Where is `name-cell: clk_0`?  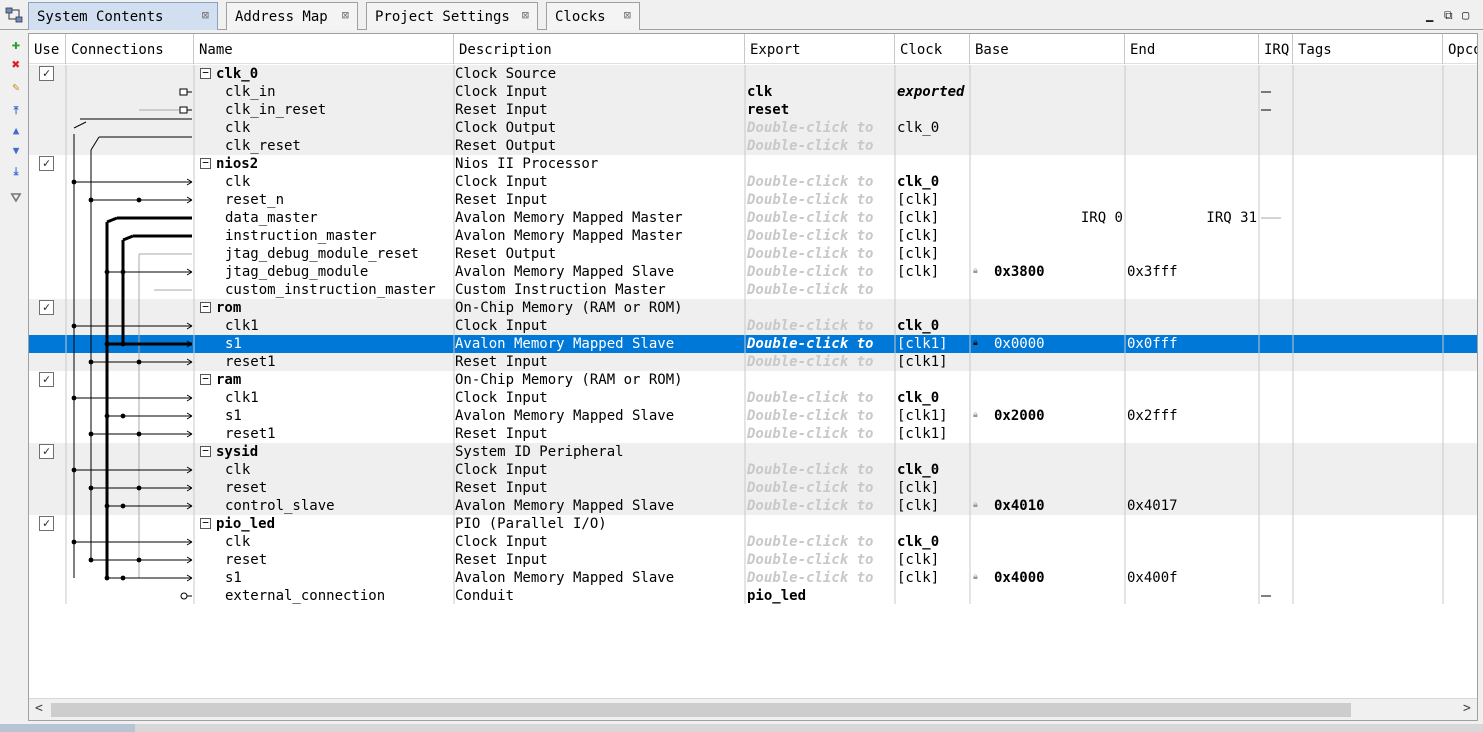 name-cell: clk_0 is located at coordinates (326, 74).